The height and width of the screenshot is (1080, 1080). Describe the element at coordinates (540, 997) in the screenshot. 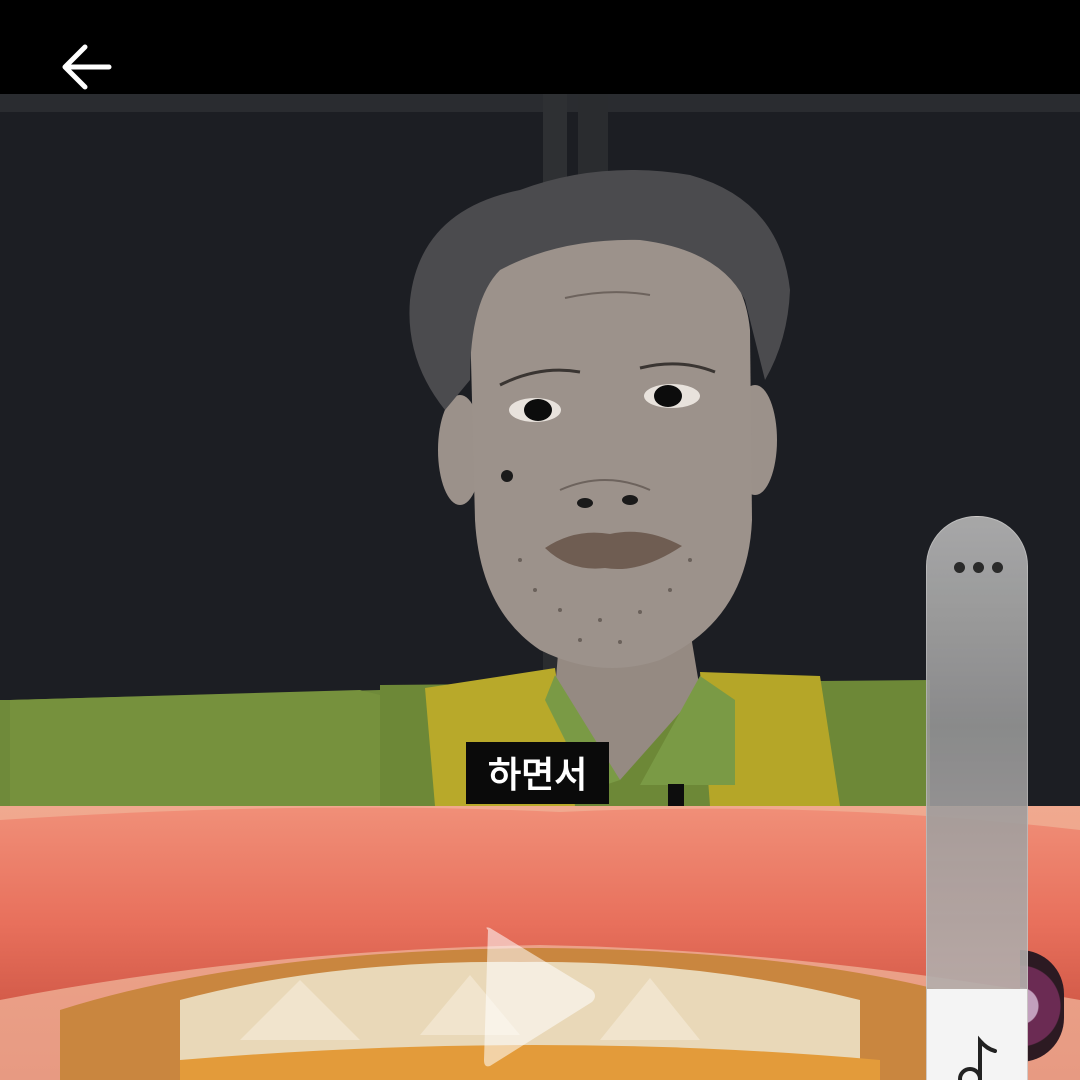

I see `play-icon` at that location.